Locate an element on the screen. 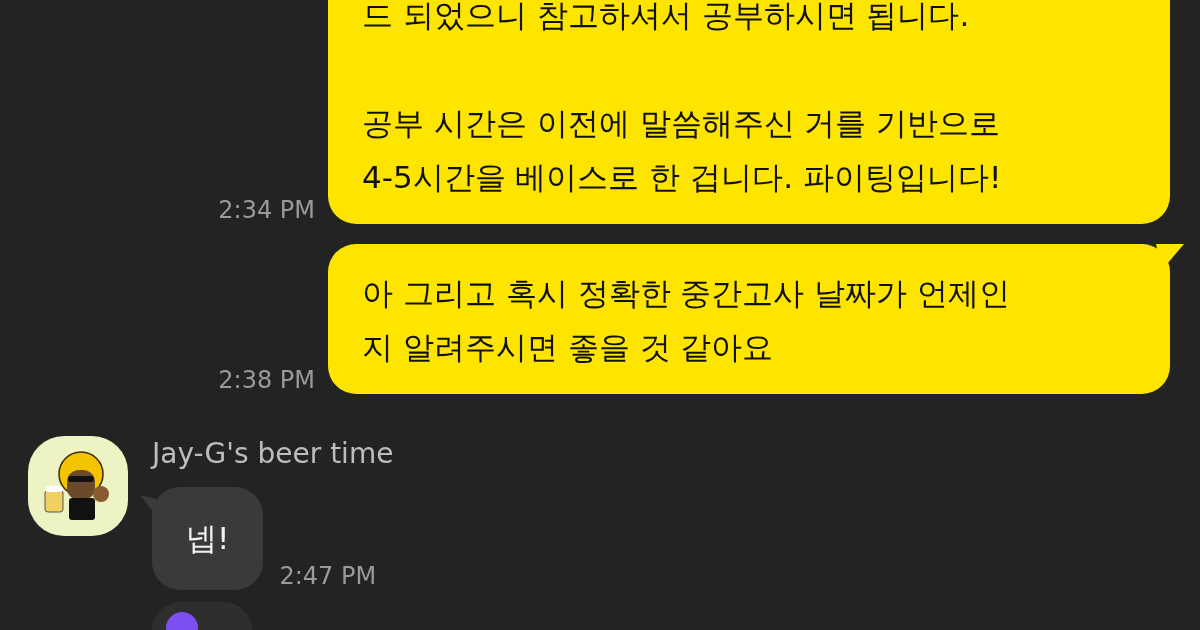 This screenshot has width=1200, height=630. message-text: 넵! is located at coordinates (208, 538).